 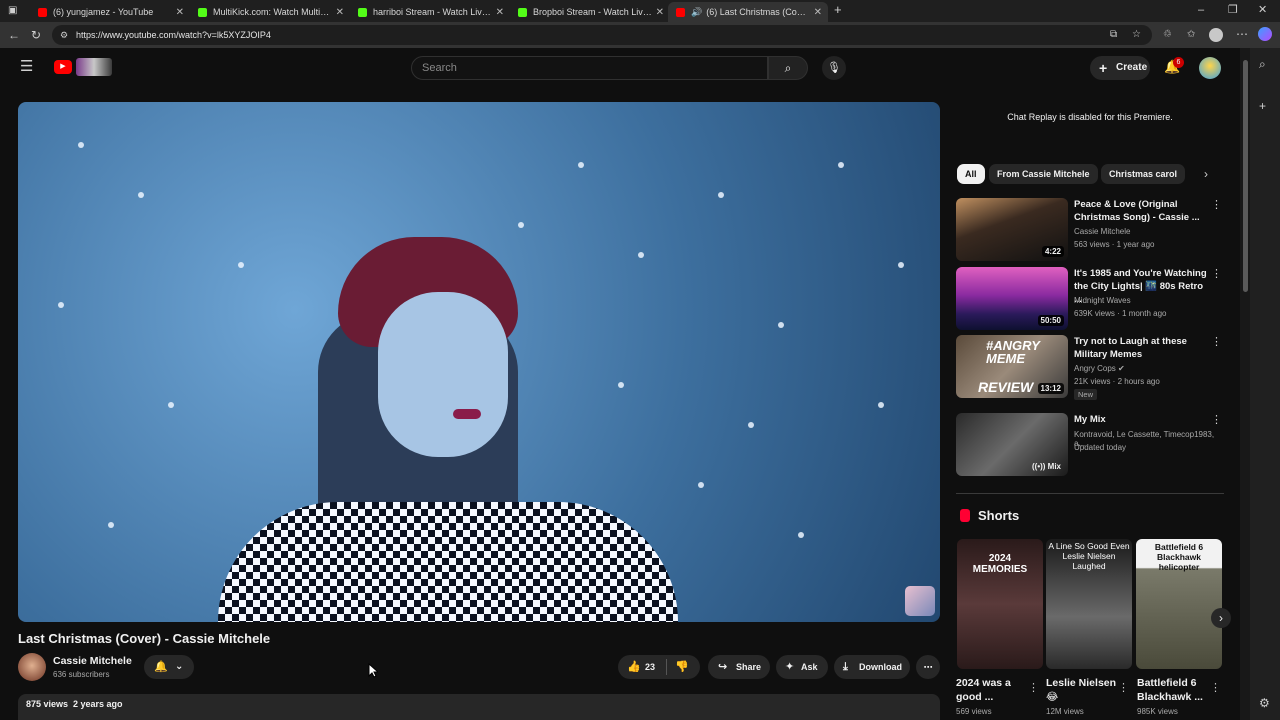 What do you see at coordinates (1221, 618) in the screenshot?
I see `shorts-next-arrow-icon: ›` at bounding box center [1221, 618].